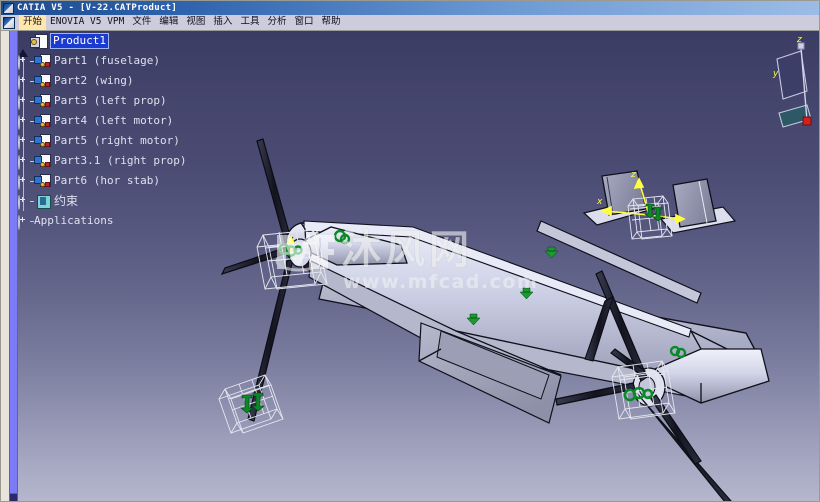 This screenshot has height=502, width=820. Describe the element at coordinates (43, 201) in the screenshot. I see `constraint-icon` at that location.